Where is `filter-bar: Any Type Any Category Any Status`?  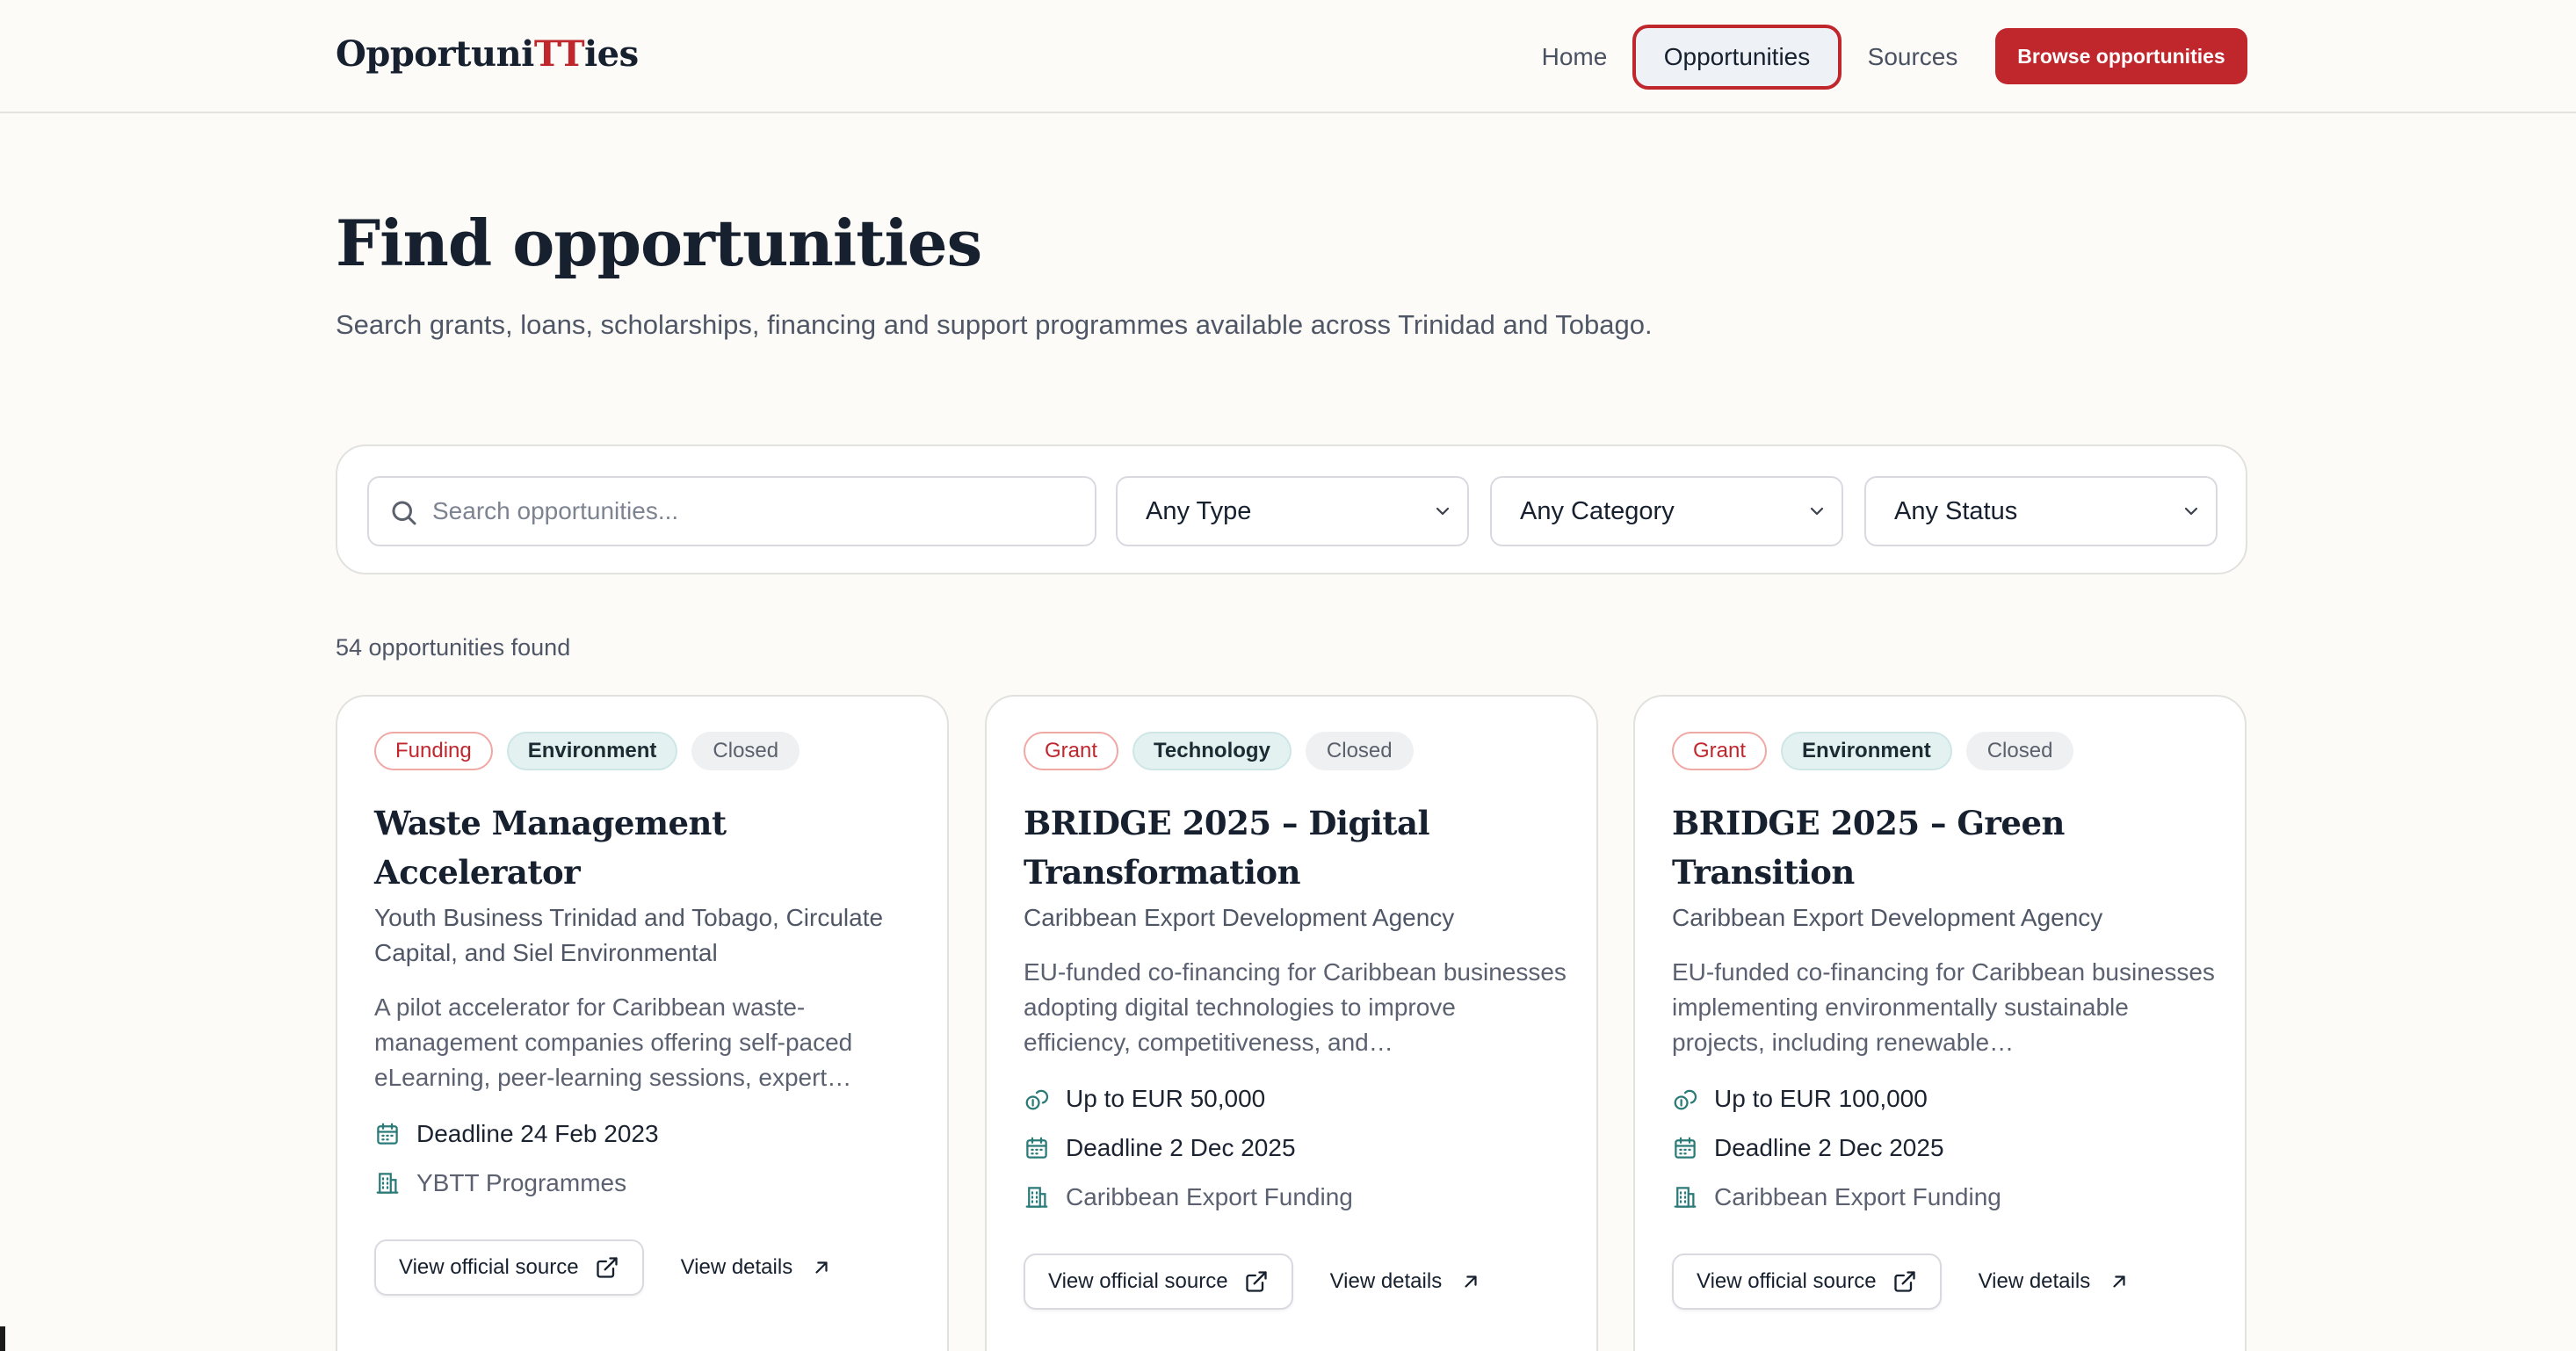
filter-bar: Any Type Any Category Any Status is located at coordinates (1291, 509).